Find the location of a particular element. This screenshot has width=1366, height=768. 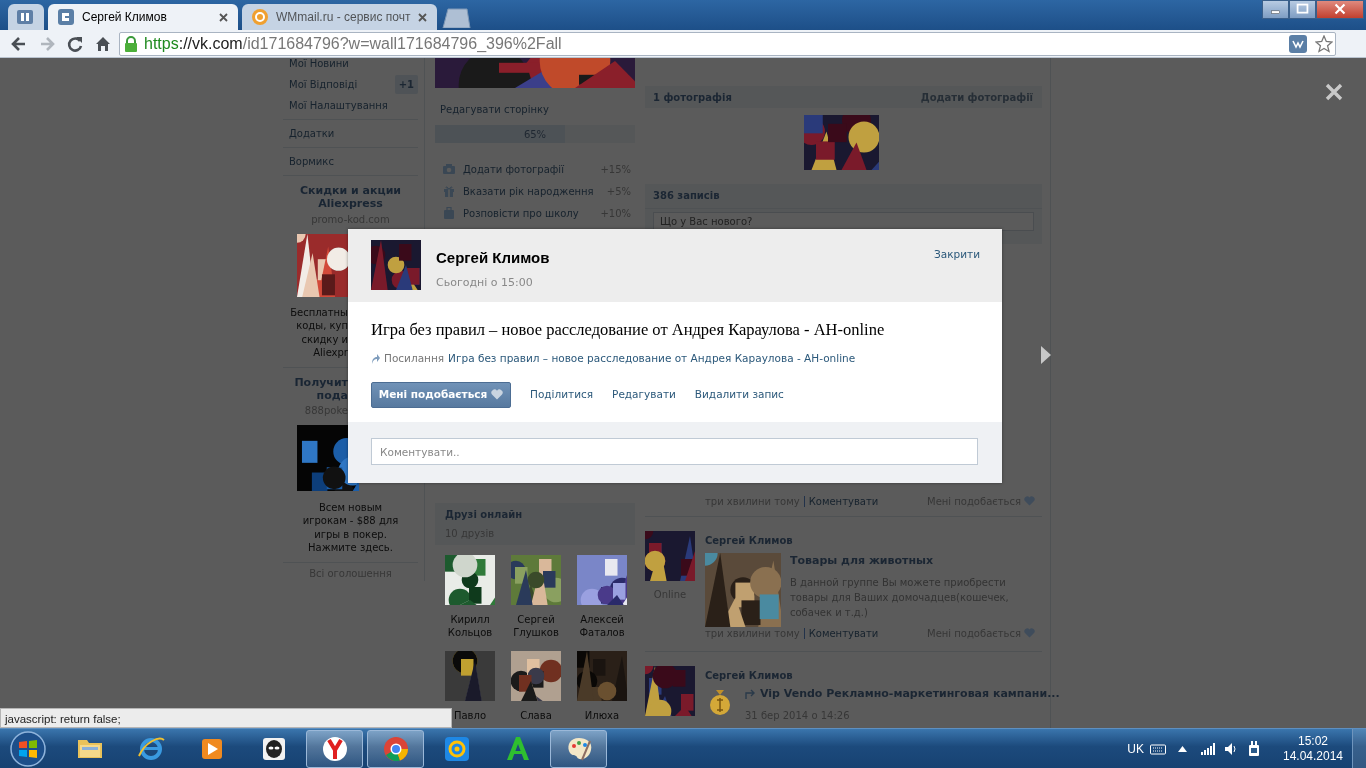

ad-text-line: Aliexpr is located at coordinates (330, 352).